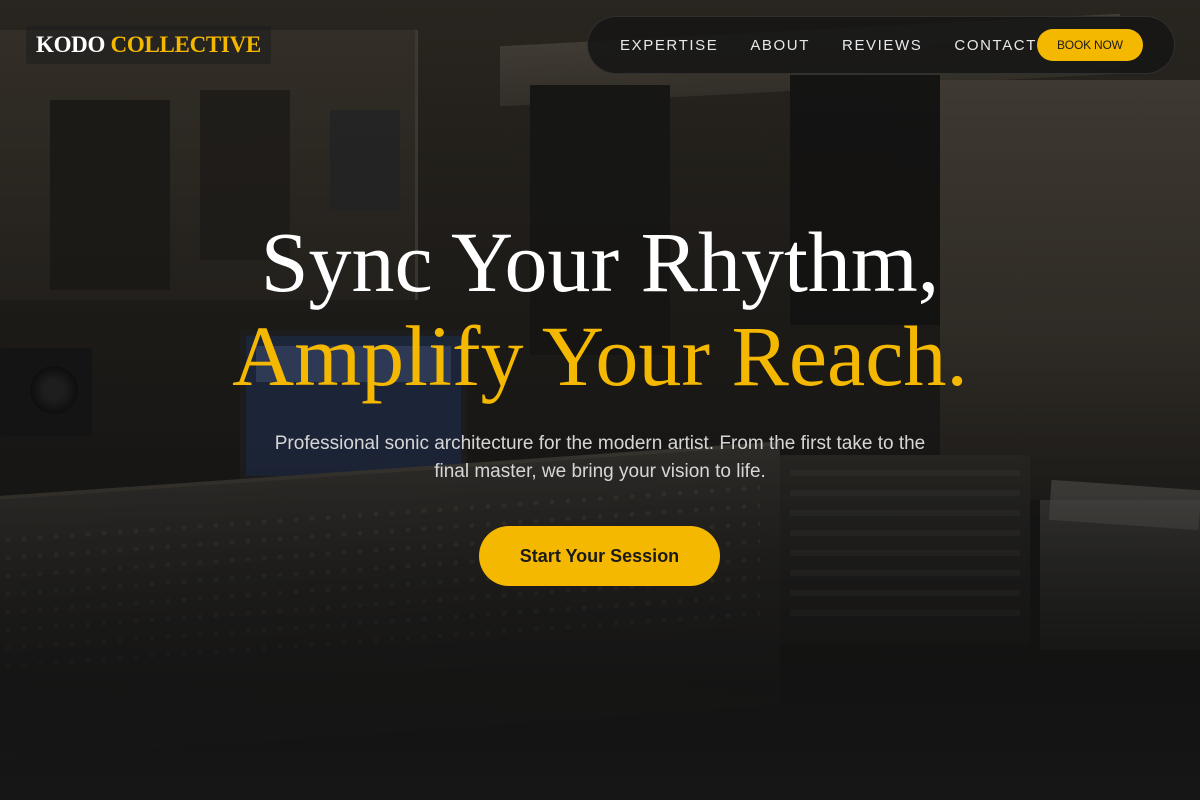 Image resolution: width=1200 pixels, height=800 pixels. What do you see at coordinates (780, 45) in the screenshot?
I see `nav-link-about: ABOUT` at bounding box center [780, 45].